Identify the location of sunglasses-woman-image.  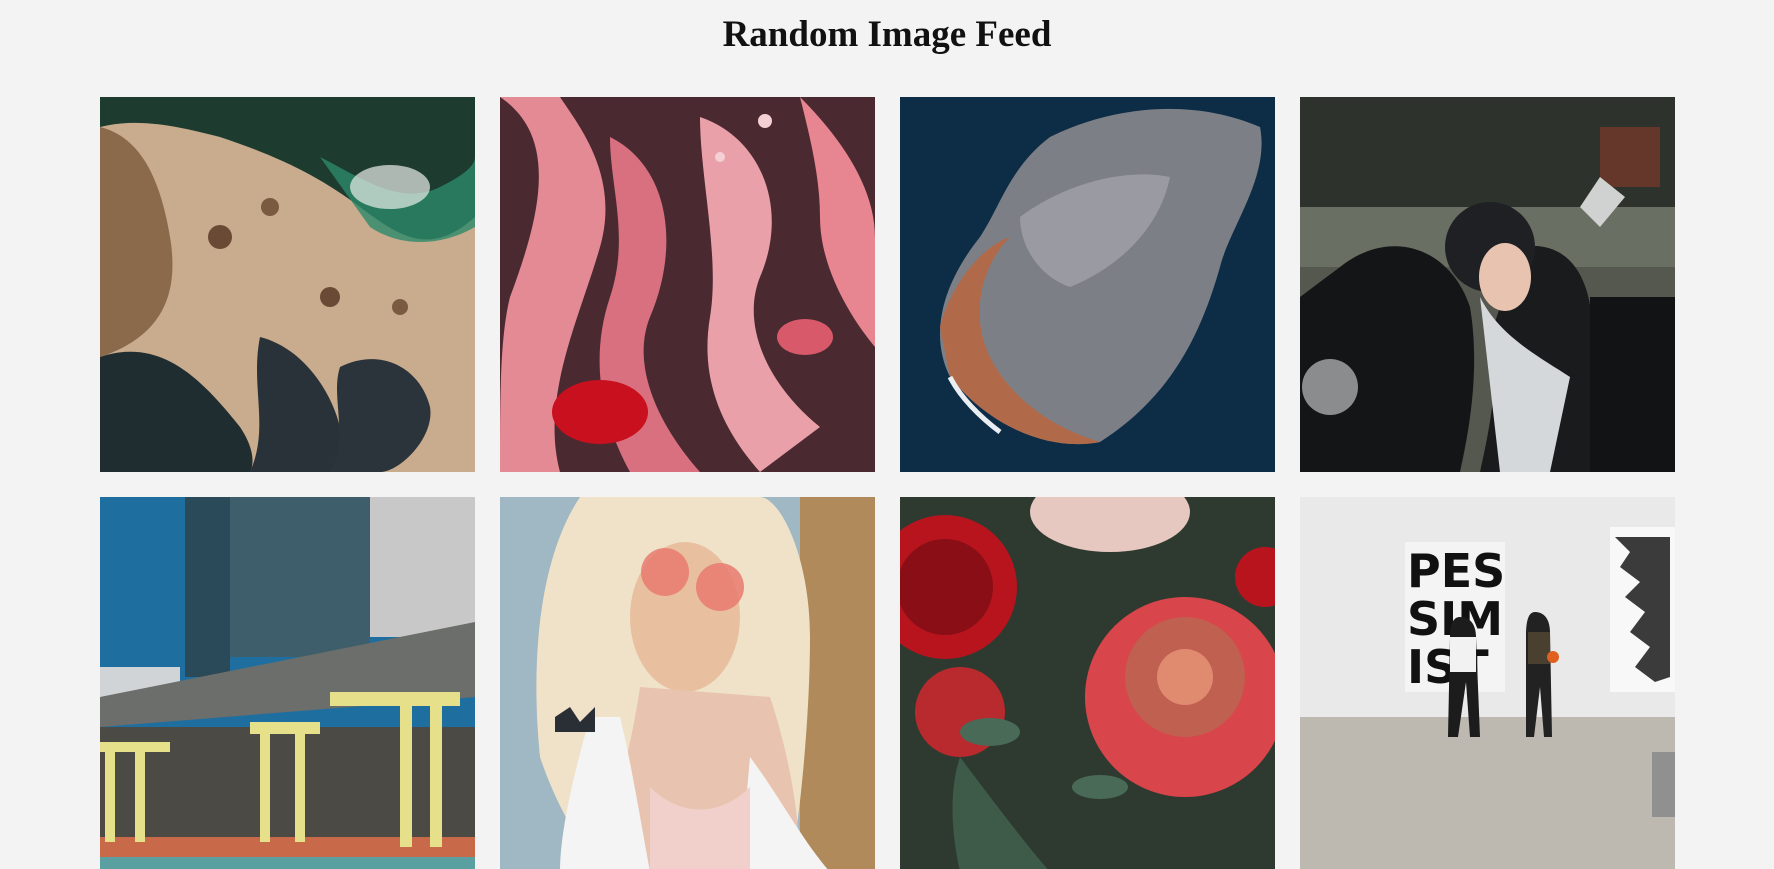
(687, 683).